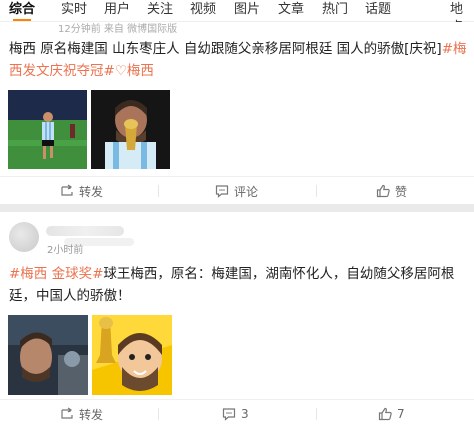 Image resolution: width=474 pixels, height=434 pixels. I want to click on post-action-bar: 转发 评论 赞, so click(237, 190).